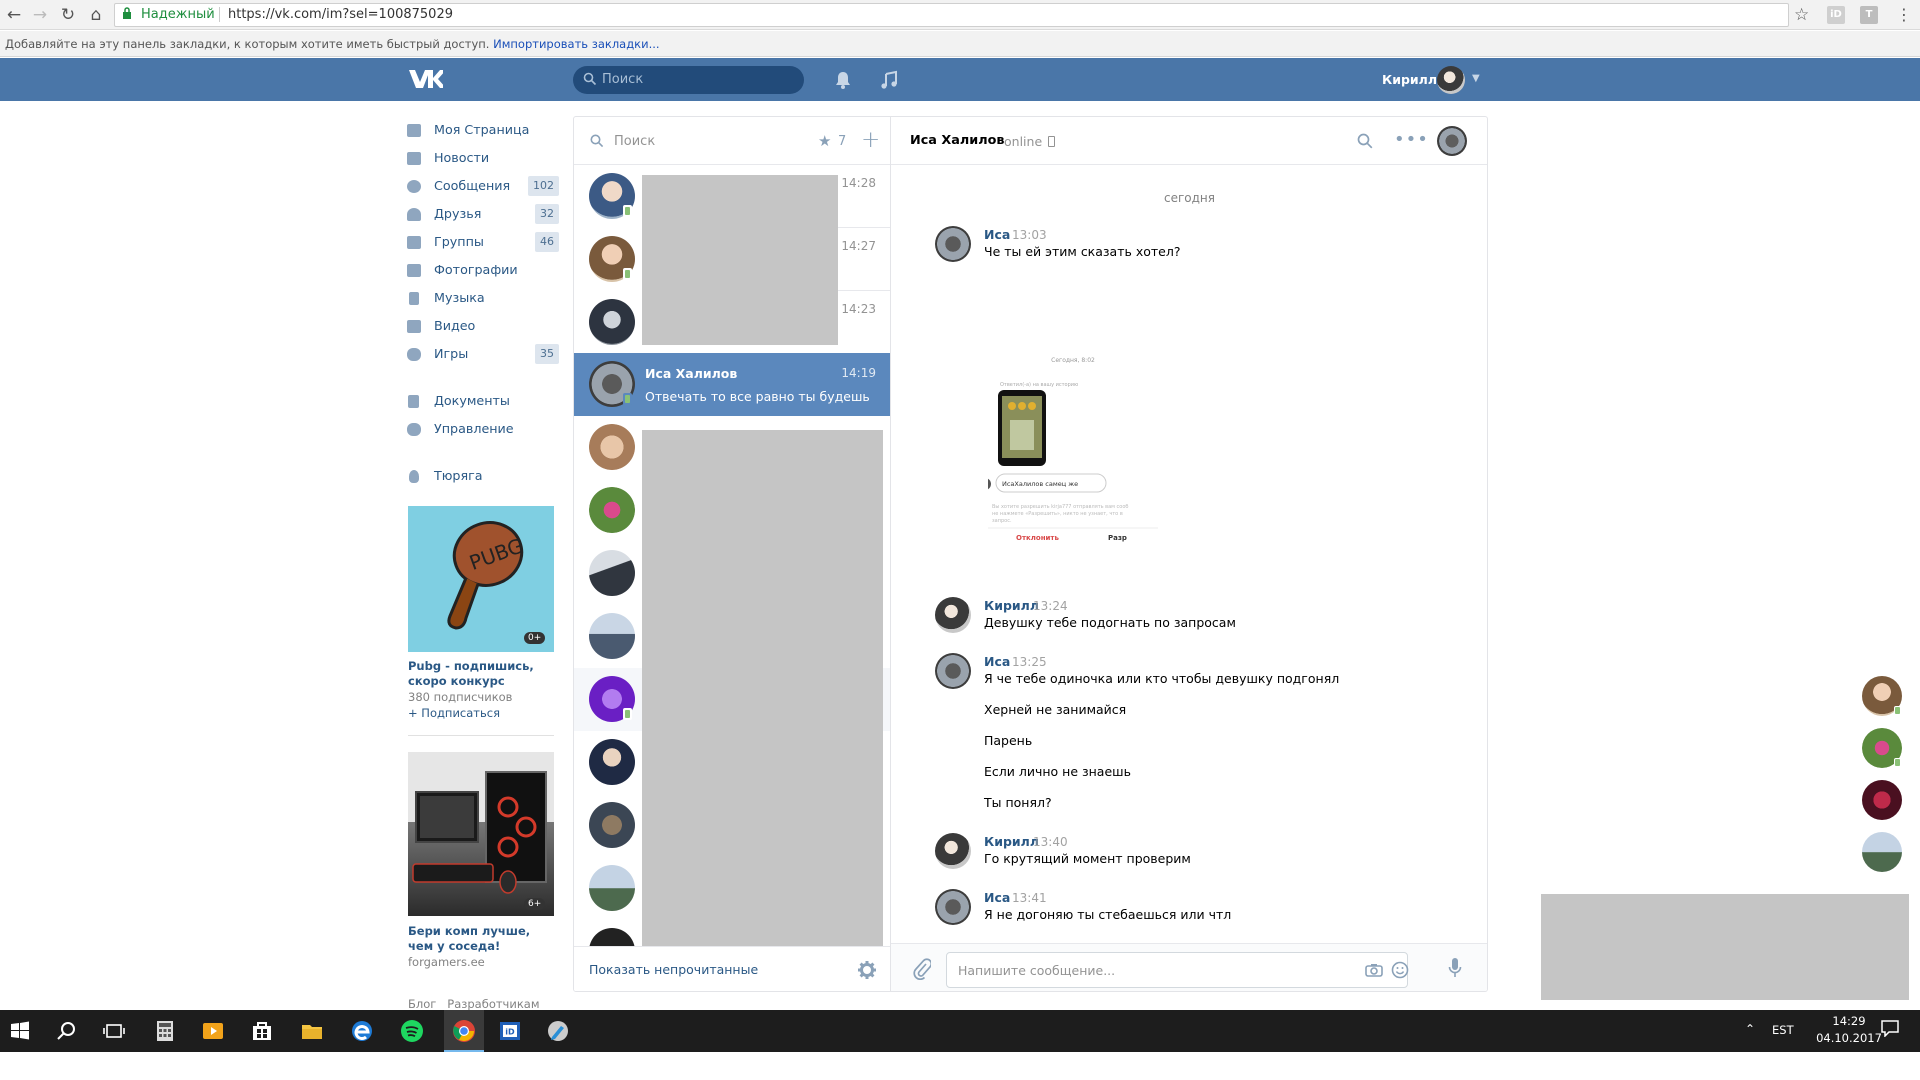  What do you see at coordinates (454, 713) in the screenshot?
I see `ad-subscribe-link: + Подписаться` at bounding box center [454, 713].